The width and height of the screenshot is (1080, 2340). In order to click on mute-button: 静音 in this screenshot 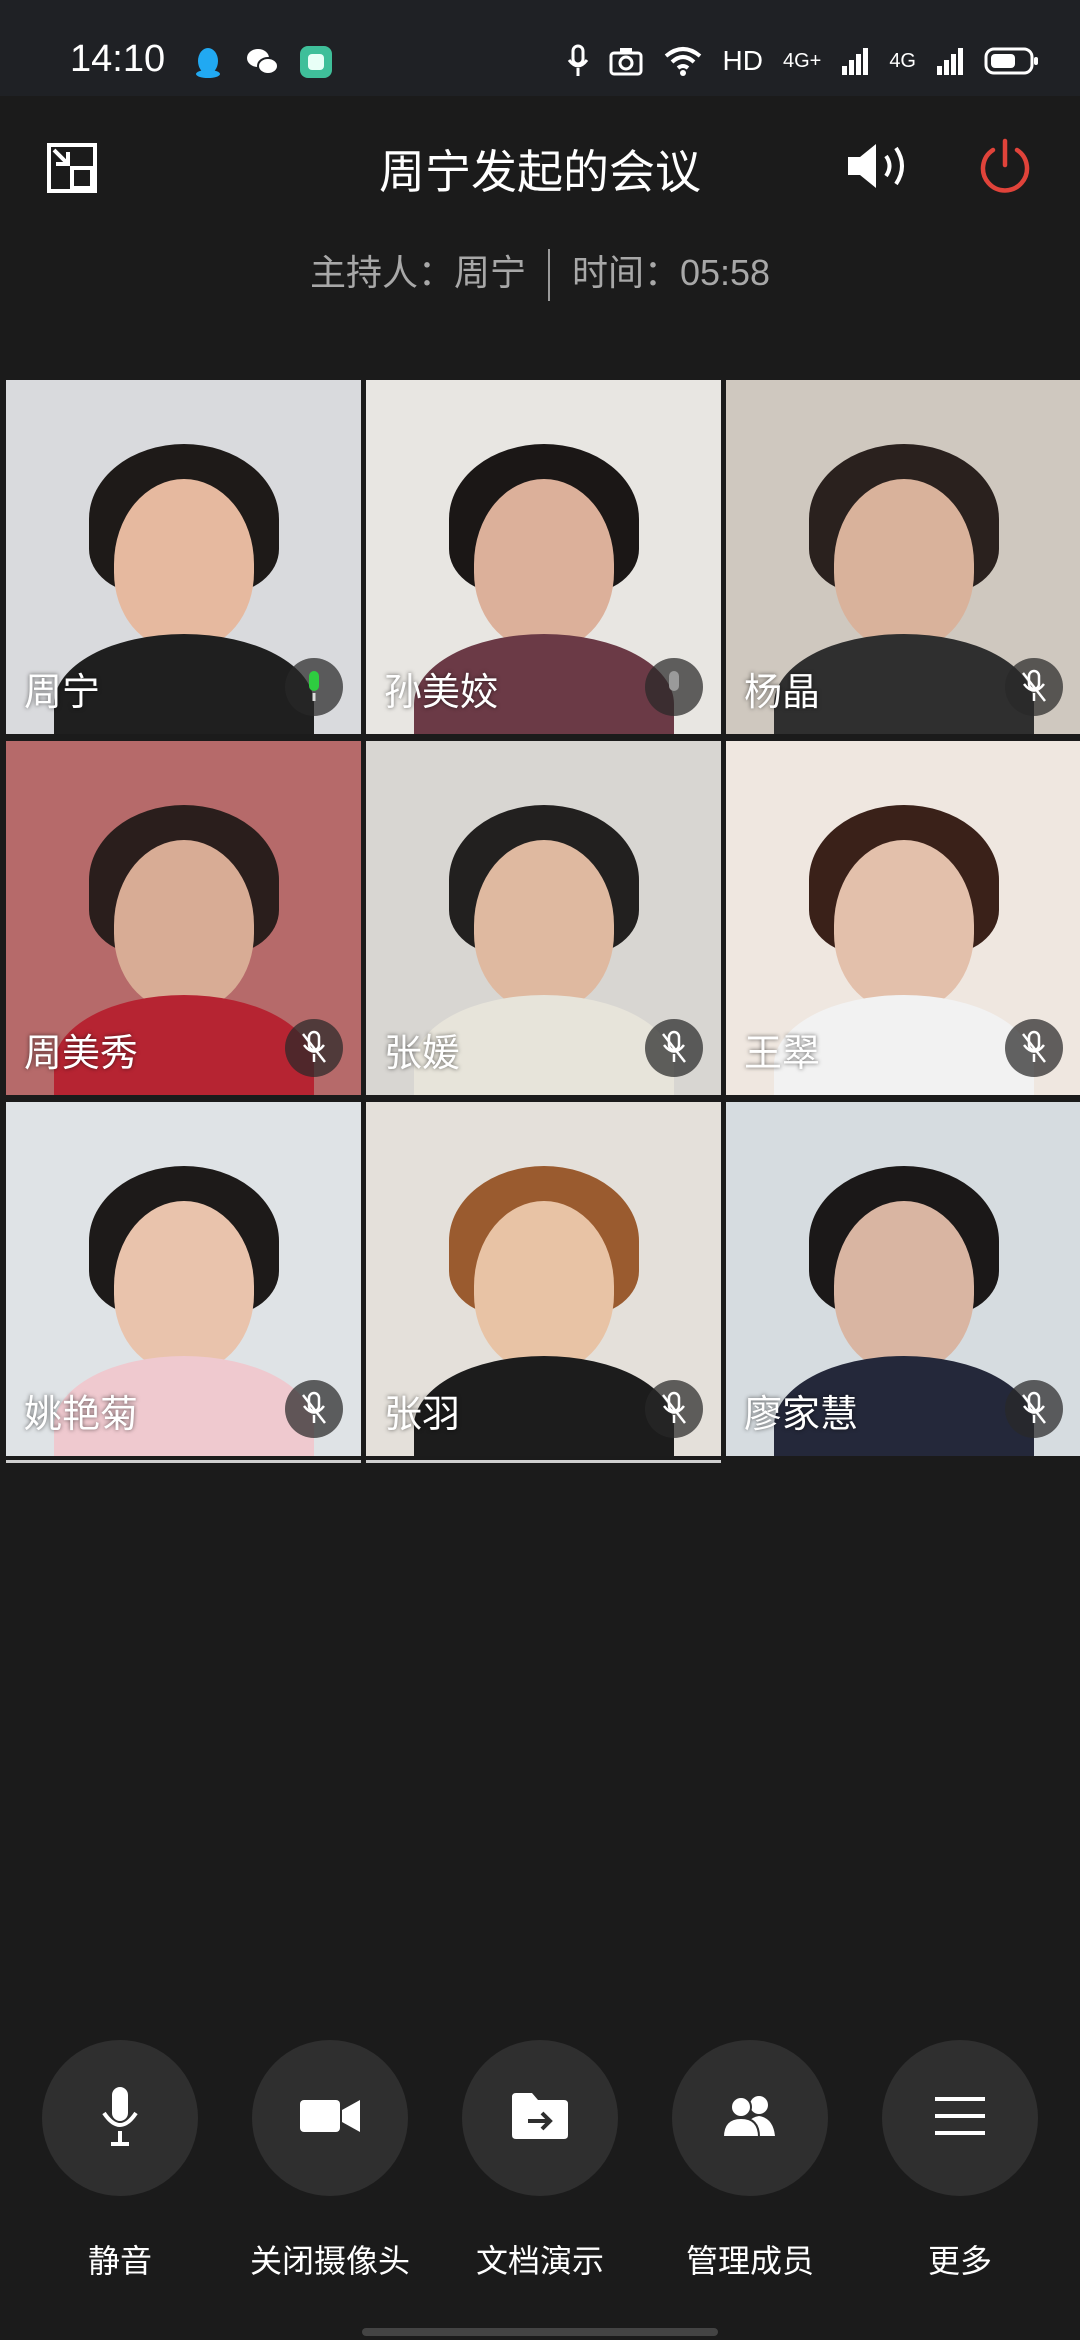, I will do `click(120, 2161)`.